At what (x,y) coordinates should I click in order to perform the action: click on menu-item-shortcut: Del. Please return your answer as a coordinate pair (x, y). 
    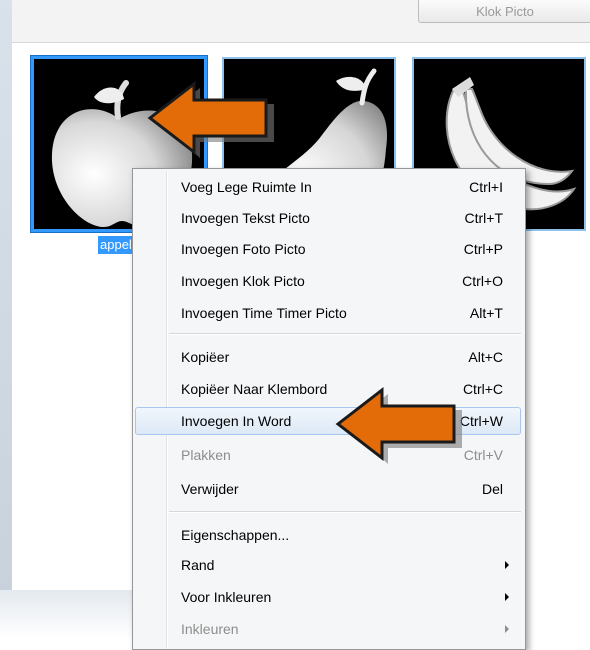
    Looking at the image, I should click on (492, 489).